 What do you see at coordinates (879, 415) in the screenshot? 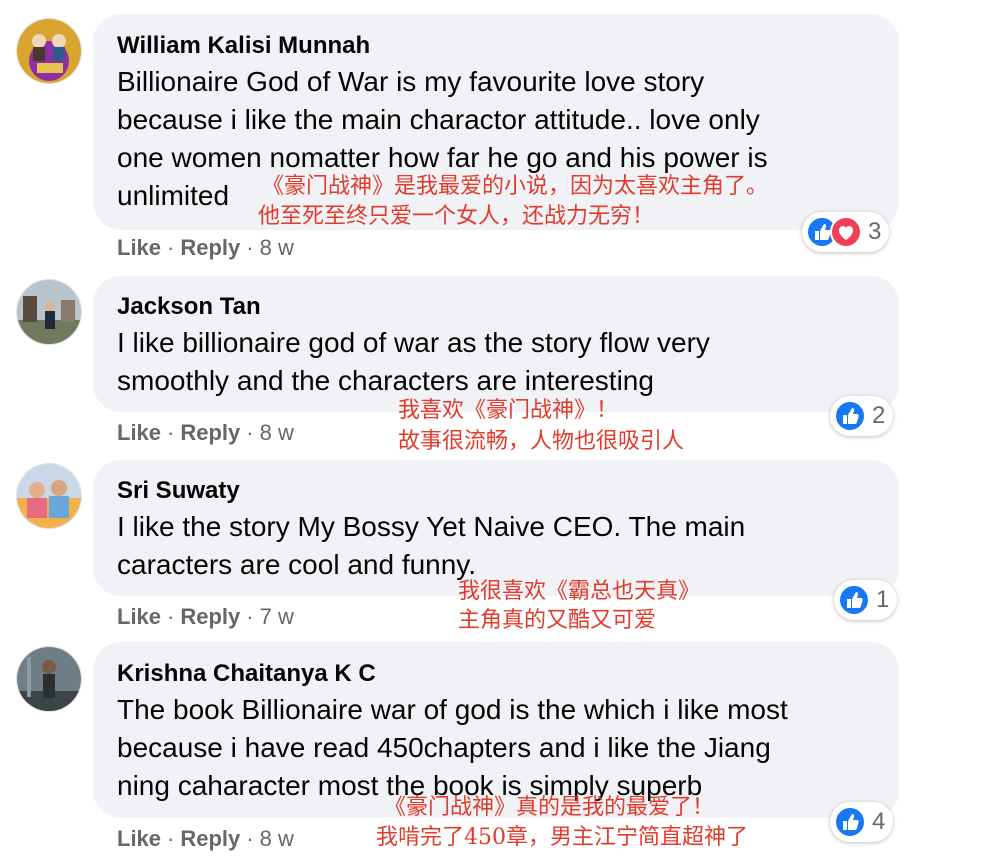
I see `reaction-count: 2` at bounding box center [879, 415].